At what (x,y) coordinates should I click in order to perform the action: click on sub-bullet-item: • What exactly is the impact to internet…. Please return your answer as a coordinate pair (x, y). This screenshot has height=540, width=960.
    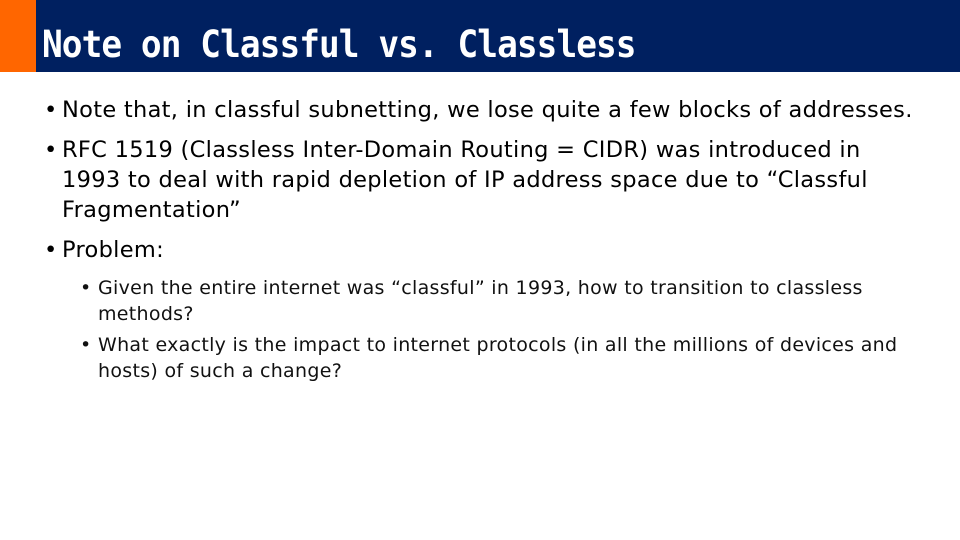
    Looking at the image, I should click on (484, 358).